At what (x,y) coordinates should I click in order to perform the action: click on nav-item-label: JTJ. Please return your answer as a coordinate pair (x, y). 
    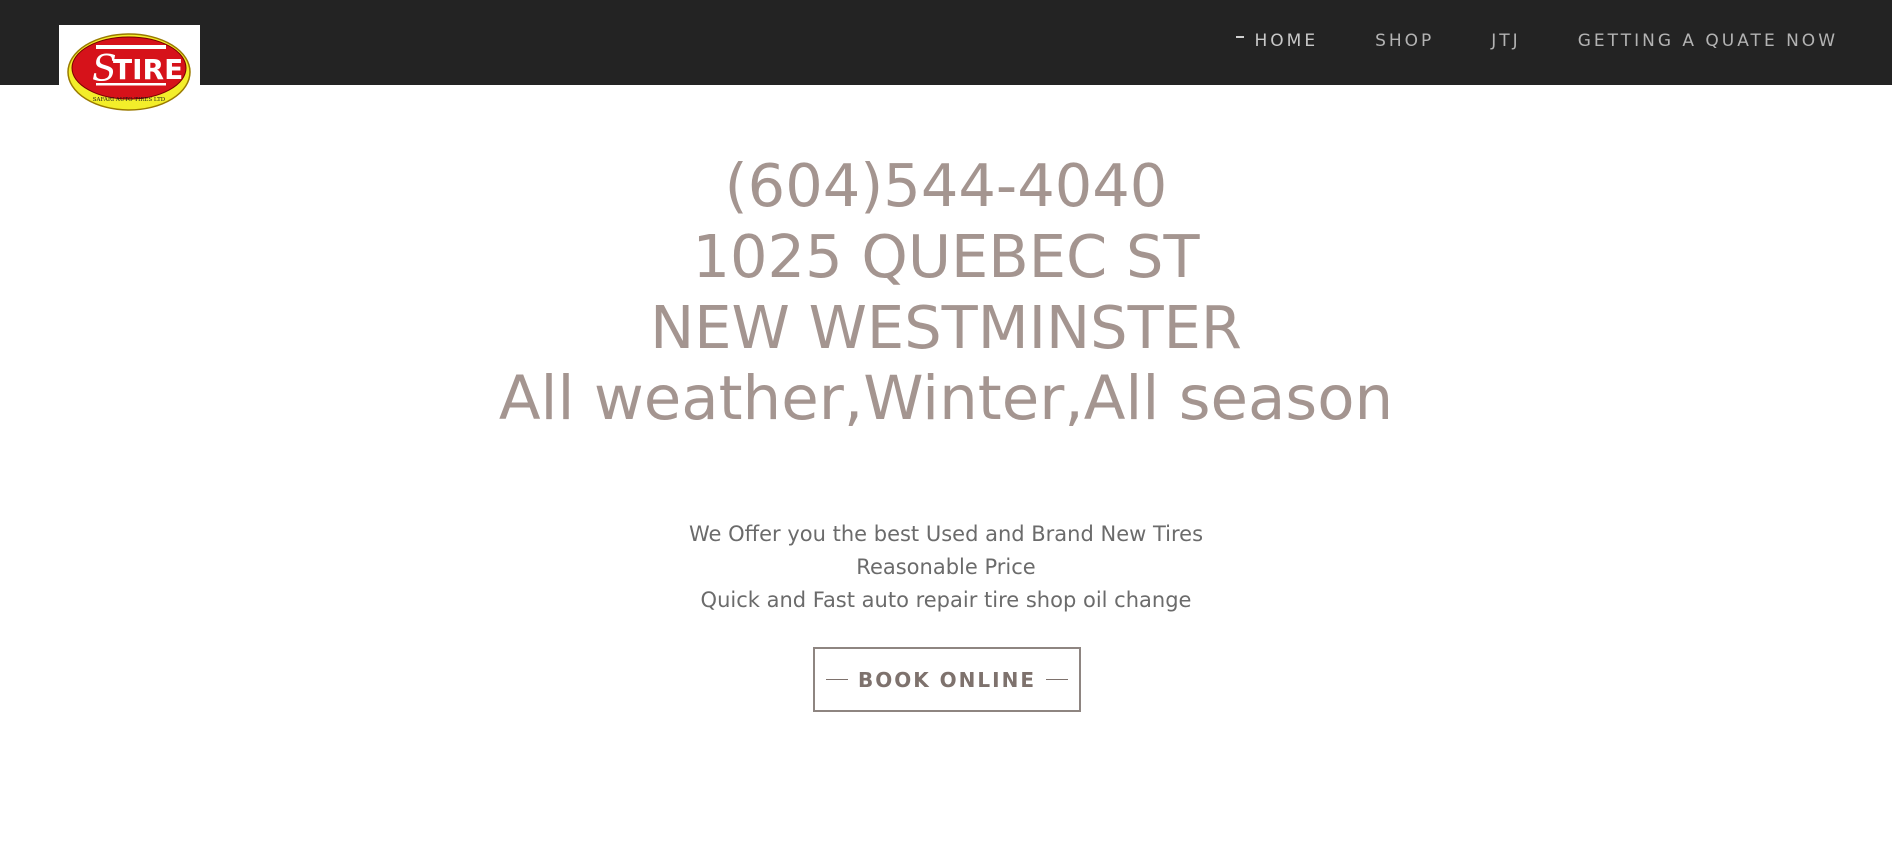
    Looking at the image, I should click on (1506, 41).